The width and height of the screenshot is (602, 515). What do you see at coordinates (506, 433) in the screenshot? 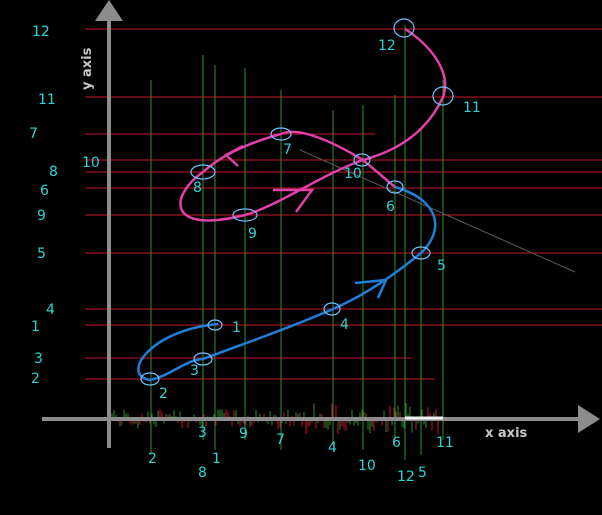
I see `x-axis-title: x axis` at bounding box center [506, 433].